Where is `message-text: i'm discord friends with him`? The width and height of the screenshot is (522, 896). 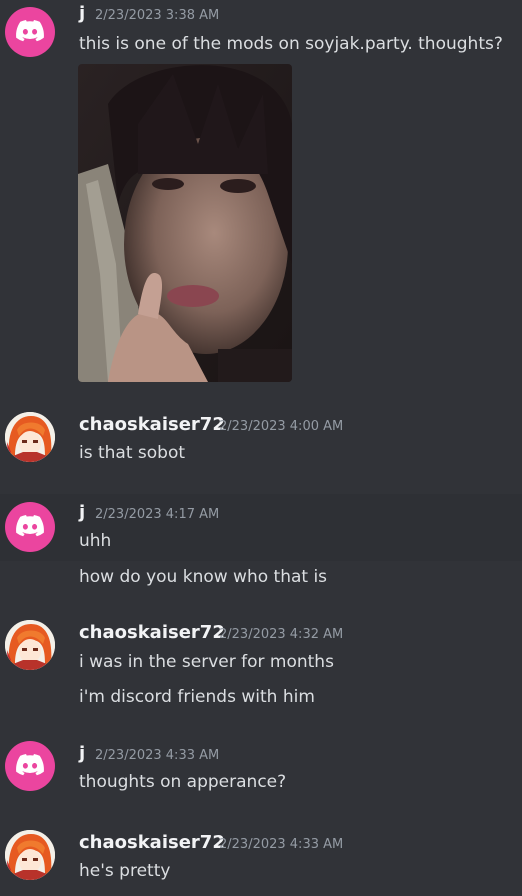 message-text: i'm discord friends with him is located at coordinates (197, 697).